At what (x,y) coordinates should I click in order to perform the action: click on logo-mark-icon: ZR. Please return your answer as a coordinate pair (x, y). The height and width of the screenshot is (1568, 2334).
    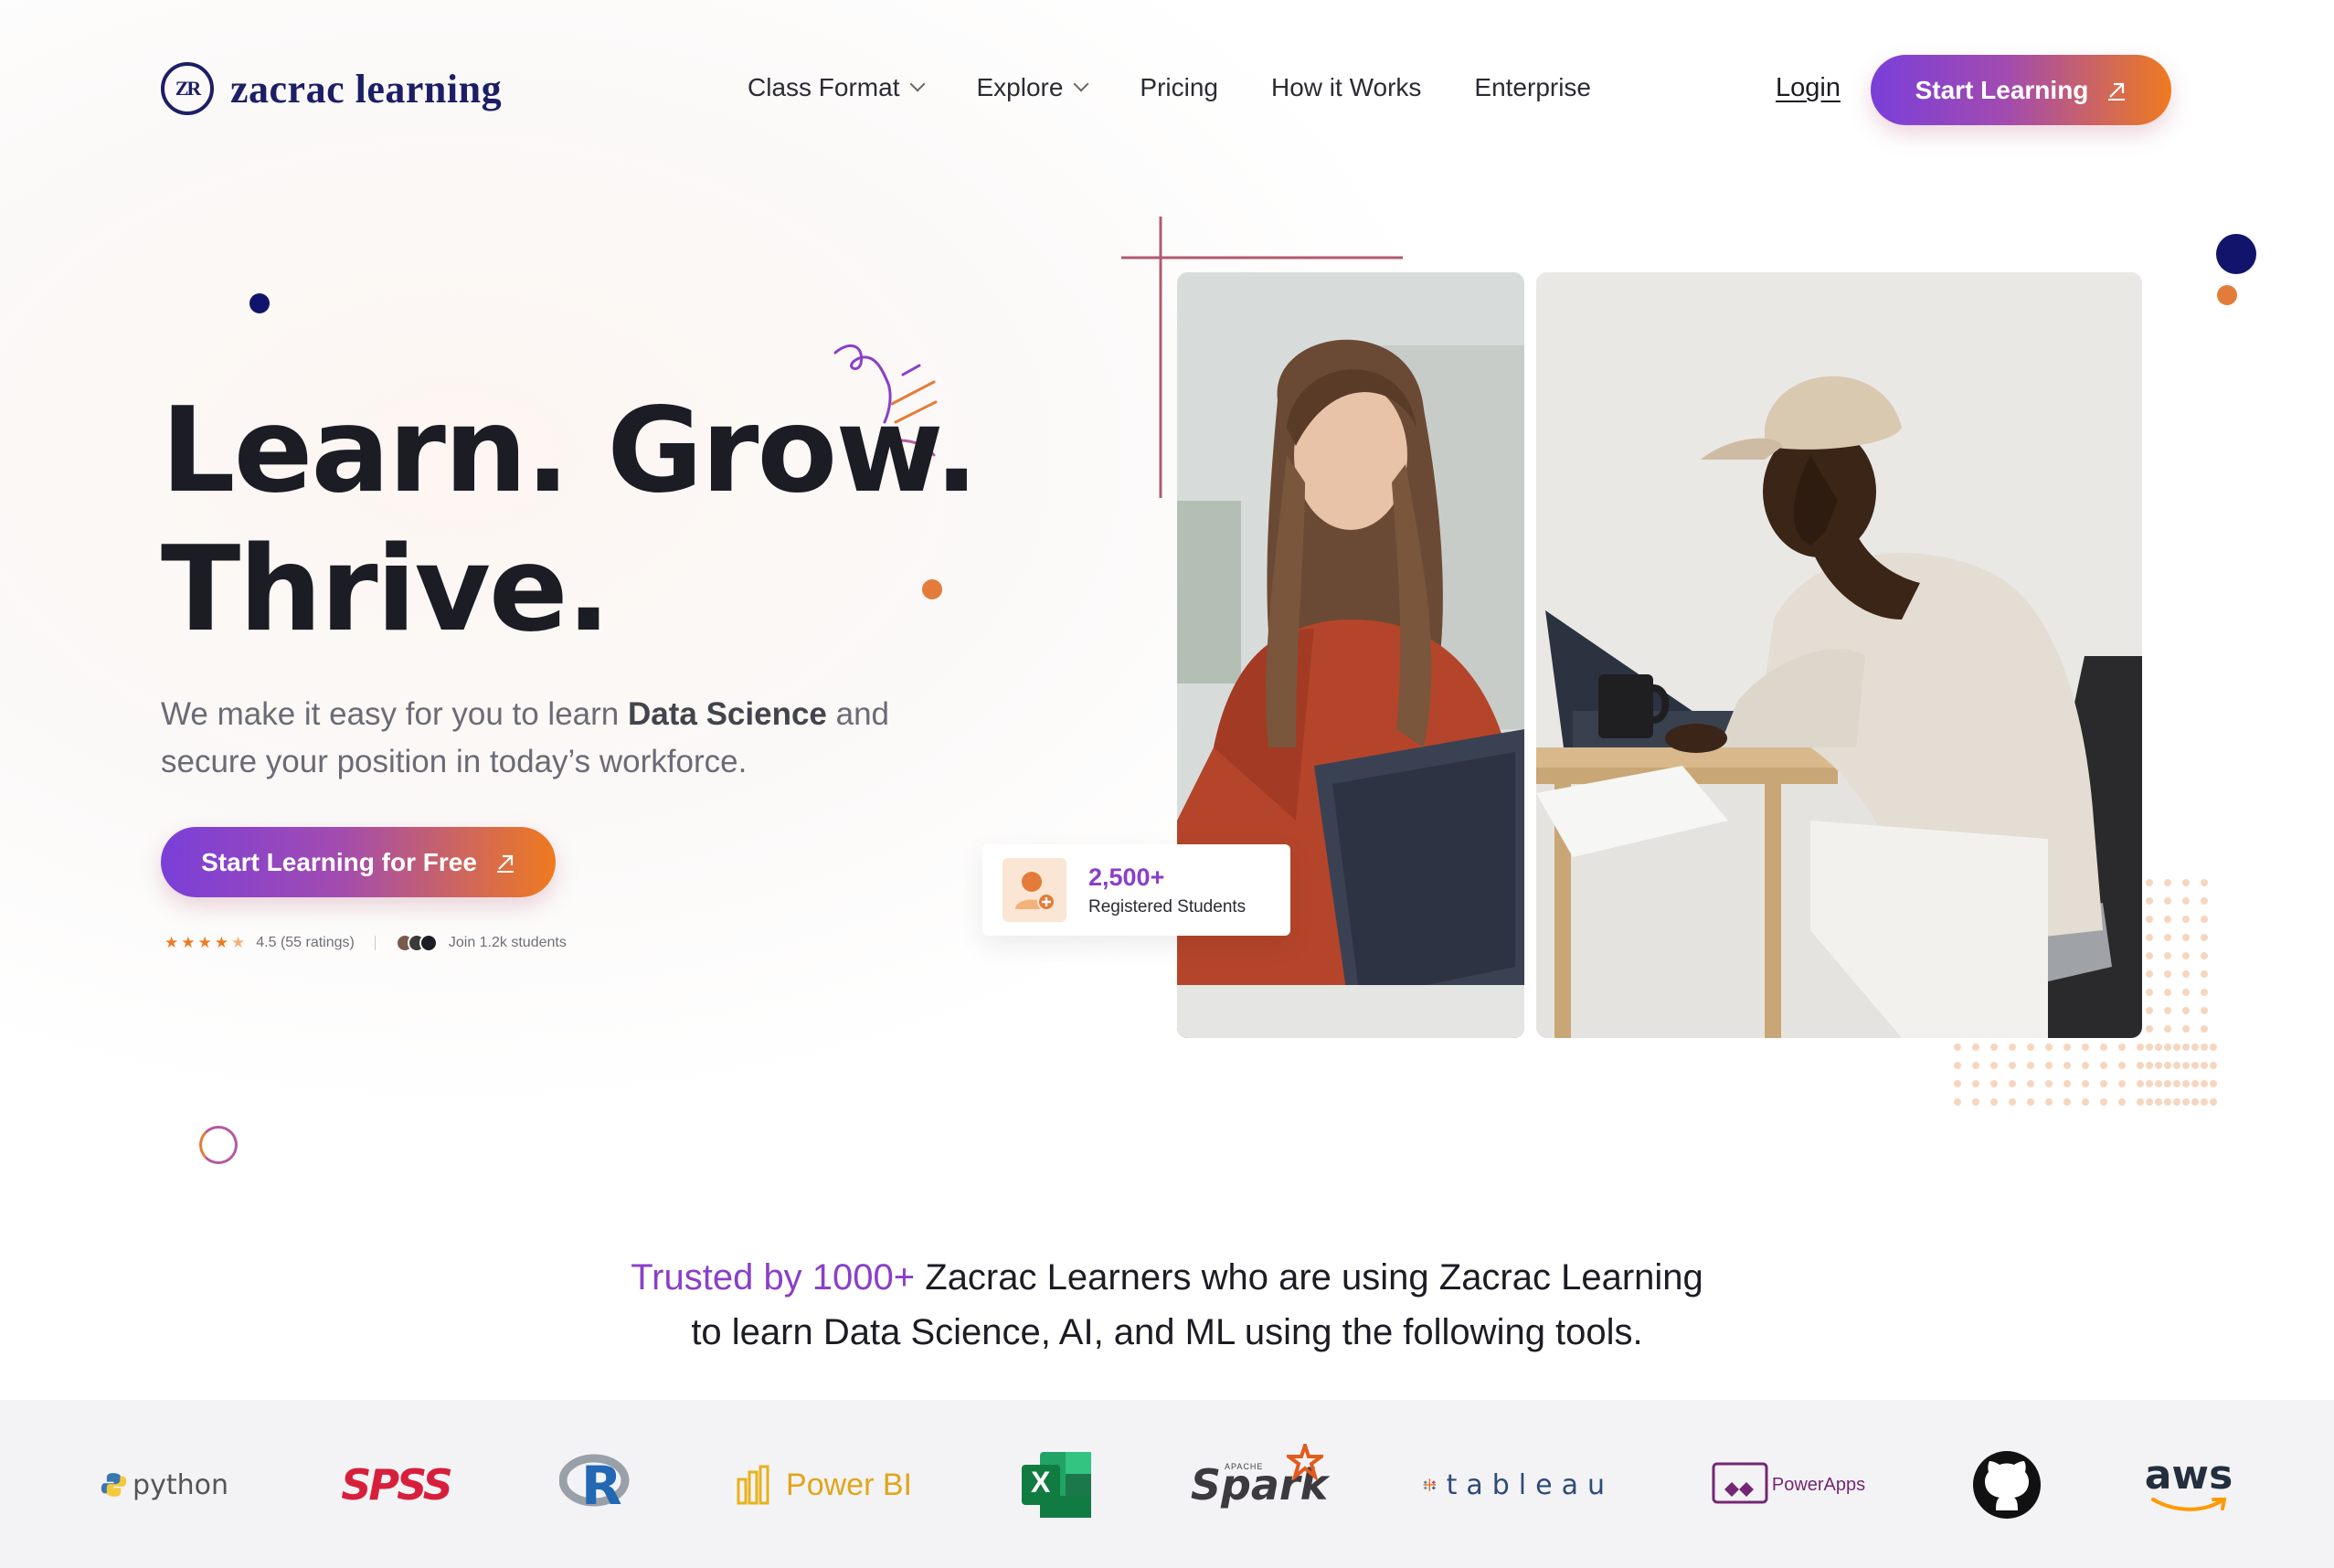
    Looking at the image, I should click on (187, 89).